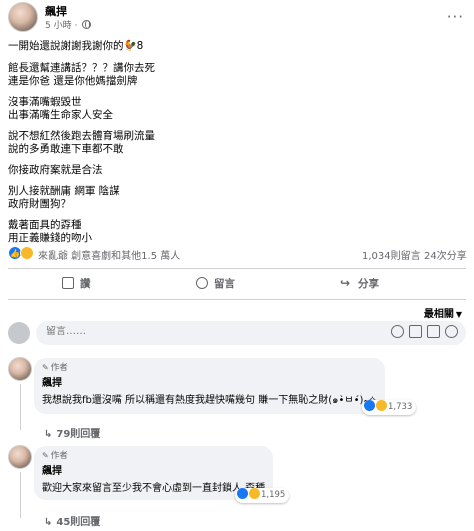 The height and width of the screenshot is (531, 474). Describe the element at coordinates (397, 331) in the screenshot. I see `emoji-icon` at that location.